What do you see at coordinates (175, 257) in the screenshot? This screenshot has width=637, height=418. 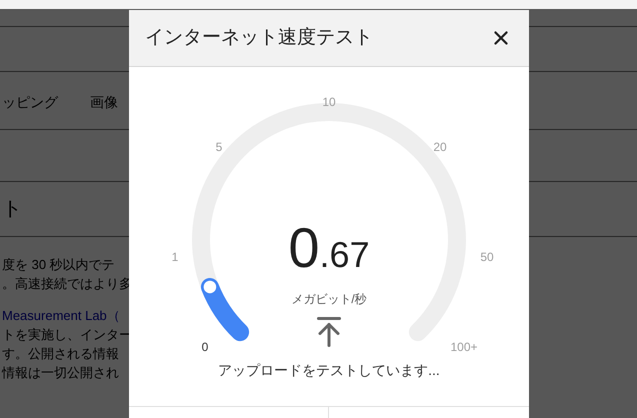 I see `gauge-tick-label: 1` at bounding box center [175, 257].